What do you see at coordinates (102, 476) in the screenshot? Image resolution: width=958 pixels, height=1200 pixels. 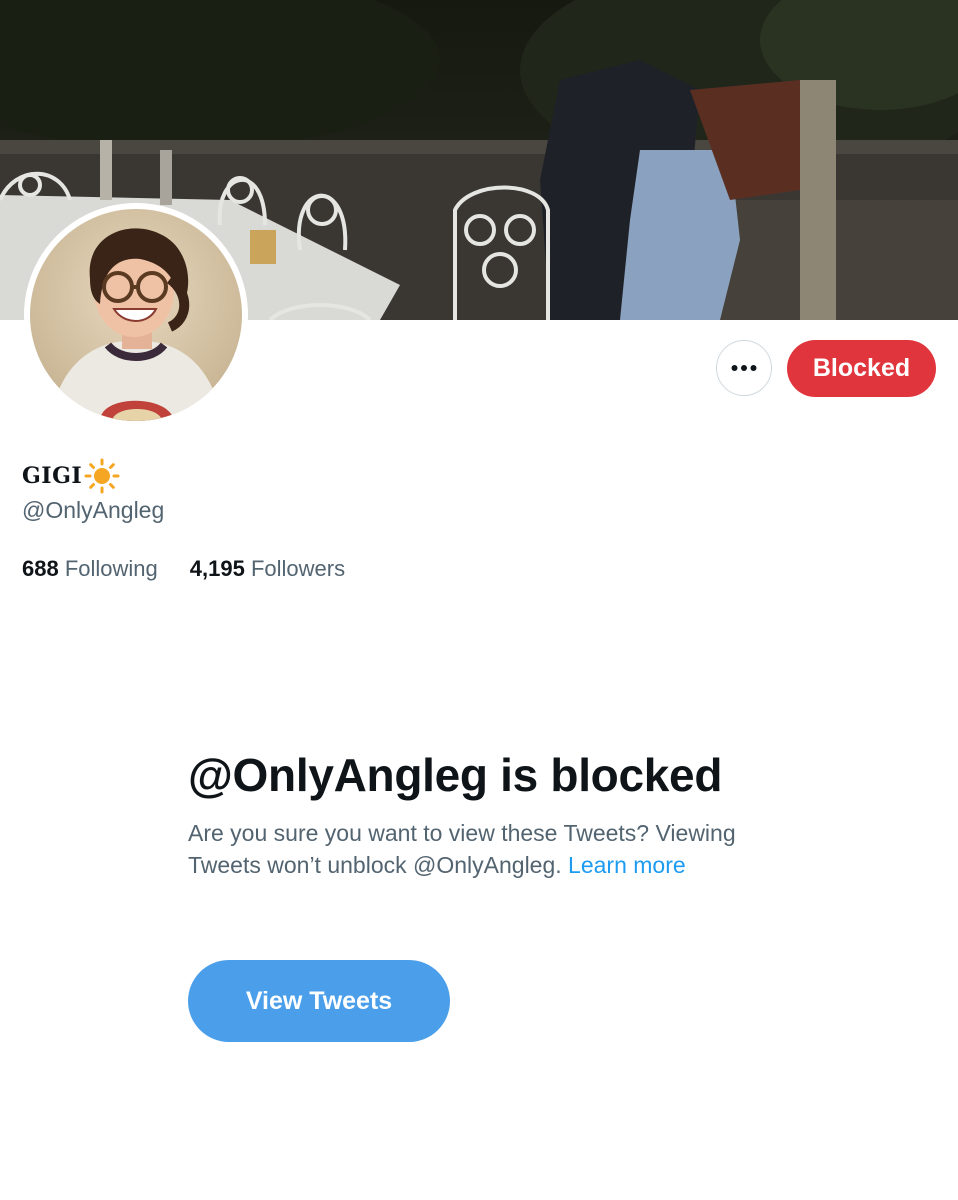 I see `sun-emoji-icon` at bounding box center [102, 476].